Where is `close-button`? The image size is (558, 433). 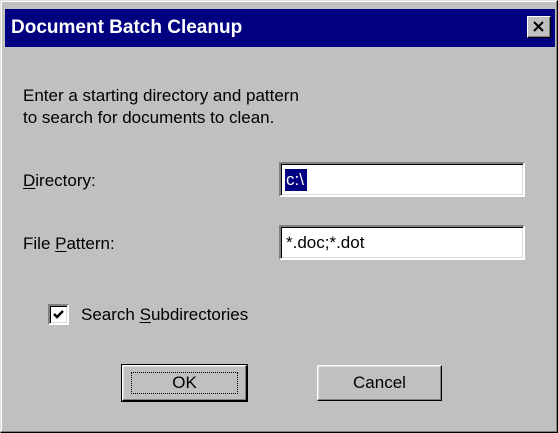
close-button is located at coordinates (539, 27).